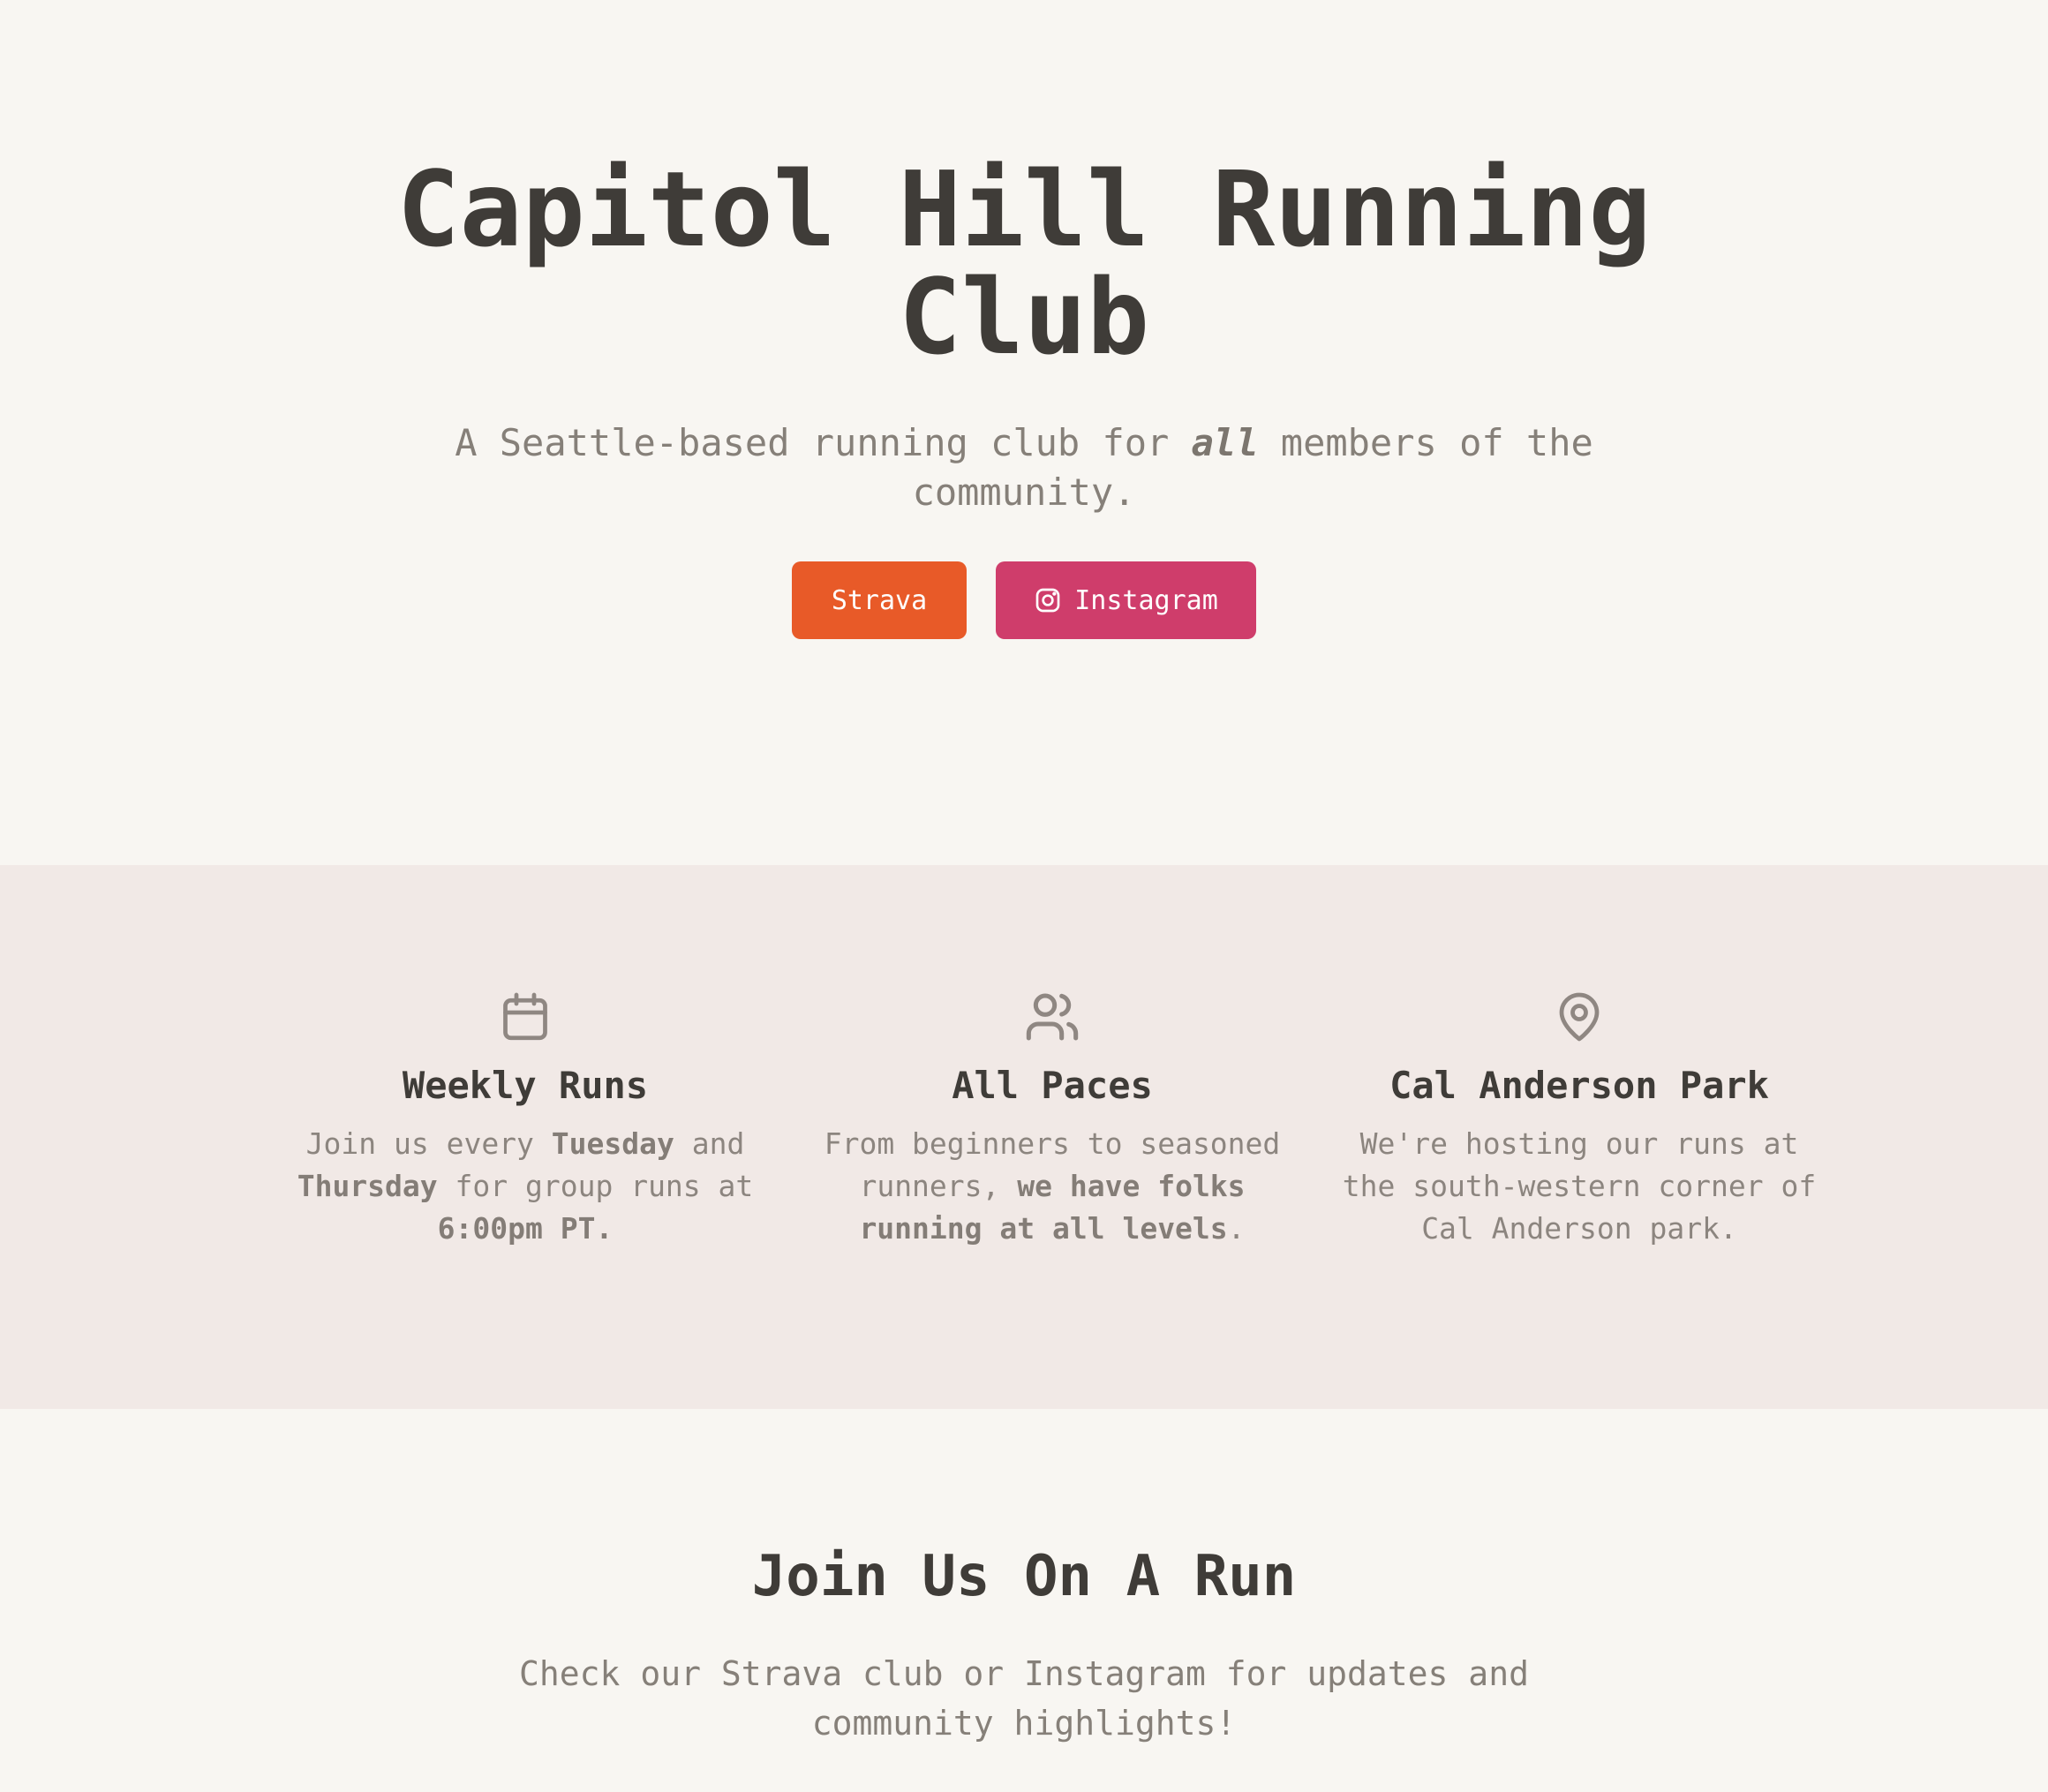 This screenshot has height=1792, width=2048. Describe the element at coordinates (525, 1085) in the screenshot. I see `feature-title: Weekly Runs` at that location.